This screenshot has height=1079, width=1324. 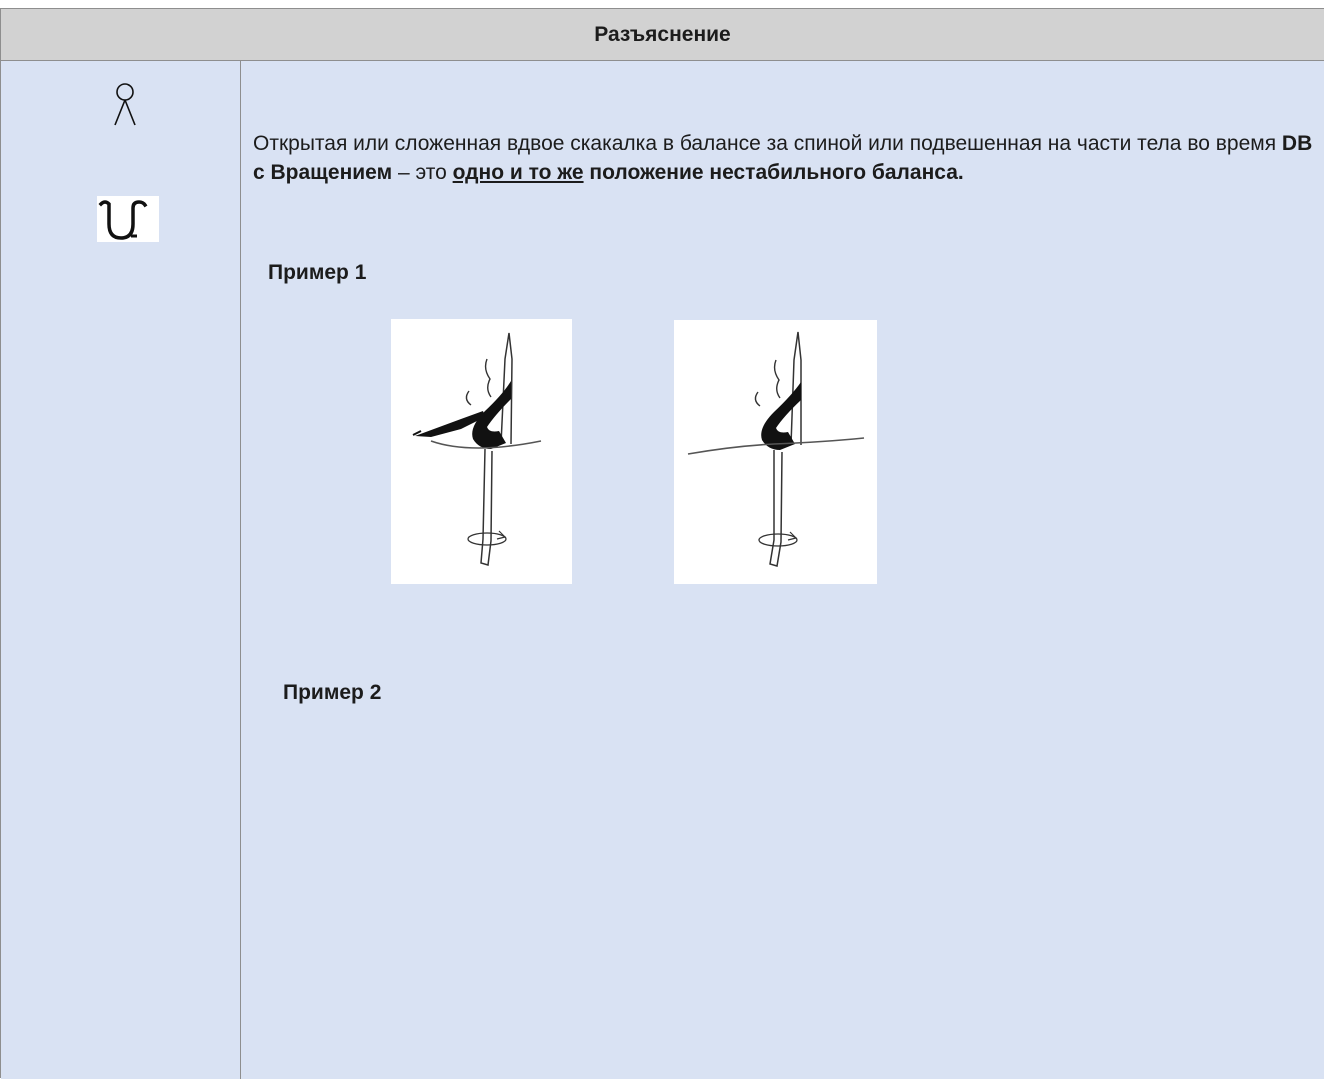 What do you see at coordinates (125, 109) in the screenshot?
I see `body-difficulty-symbol-icon` at bounding box center [125, 109].